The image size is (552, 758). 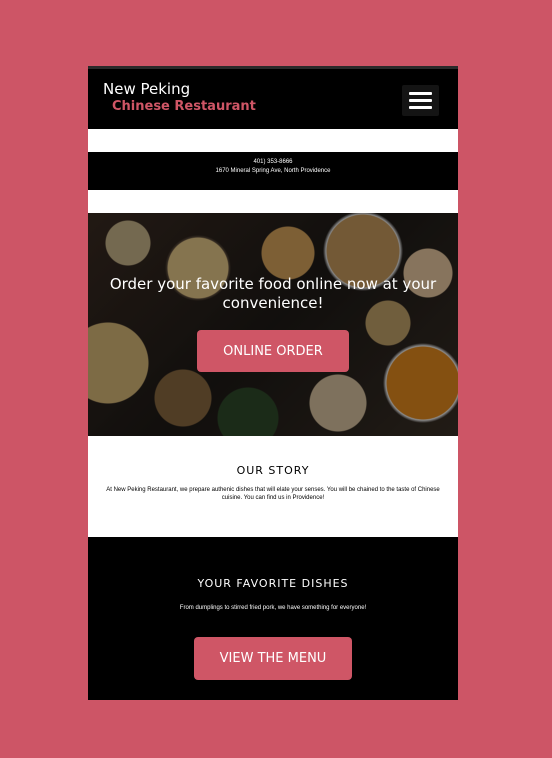 What do you see at coordinates (273, 658) in the screenshot?
I see `view-menu-button: VIEW THE MENU` at bounding box center [273, 658].